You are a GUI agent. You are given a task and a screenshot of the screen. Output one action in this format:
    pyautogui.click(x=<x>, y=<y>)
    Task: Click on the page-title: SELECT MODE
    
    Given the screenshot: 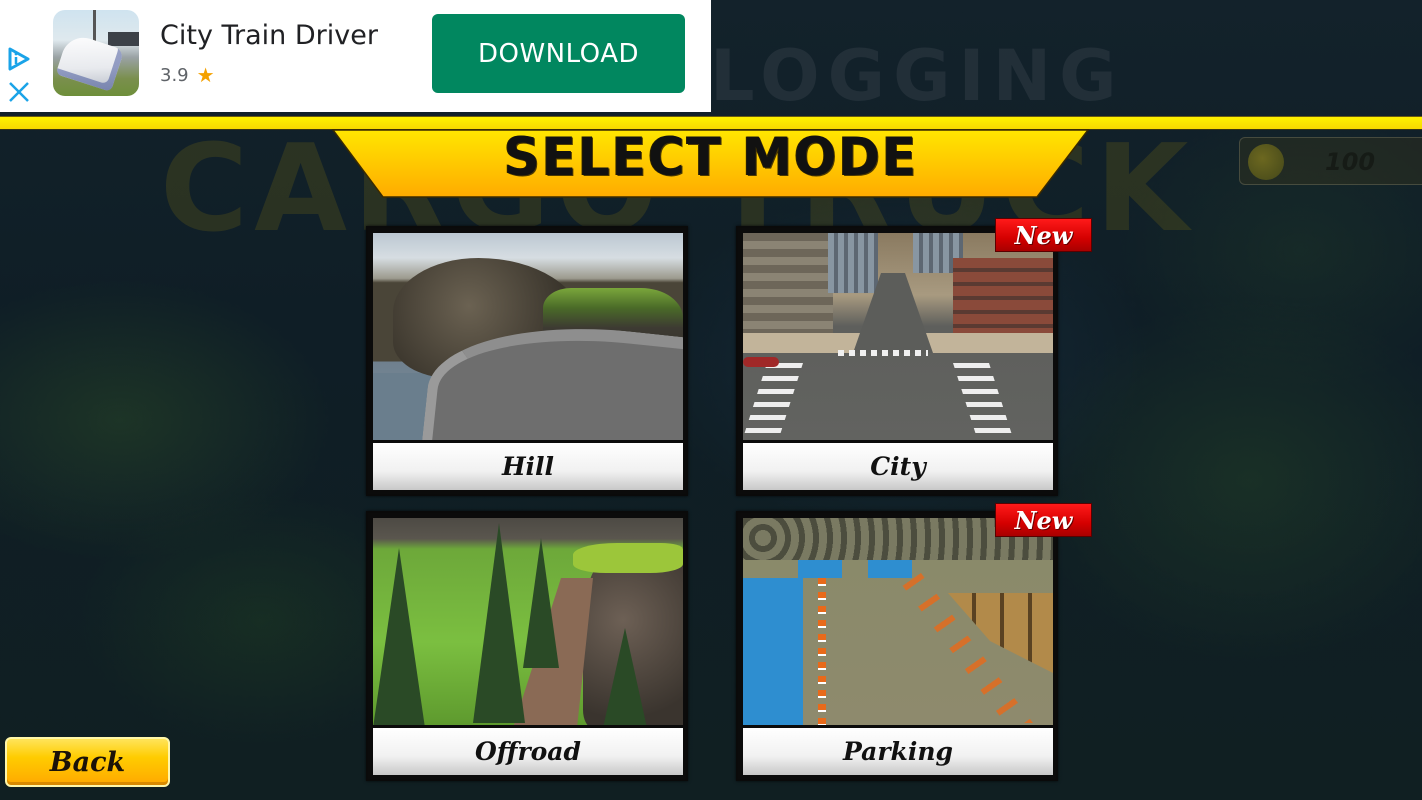 What is the action you would take?
    pyautogui.click(x=711, y=157)
    